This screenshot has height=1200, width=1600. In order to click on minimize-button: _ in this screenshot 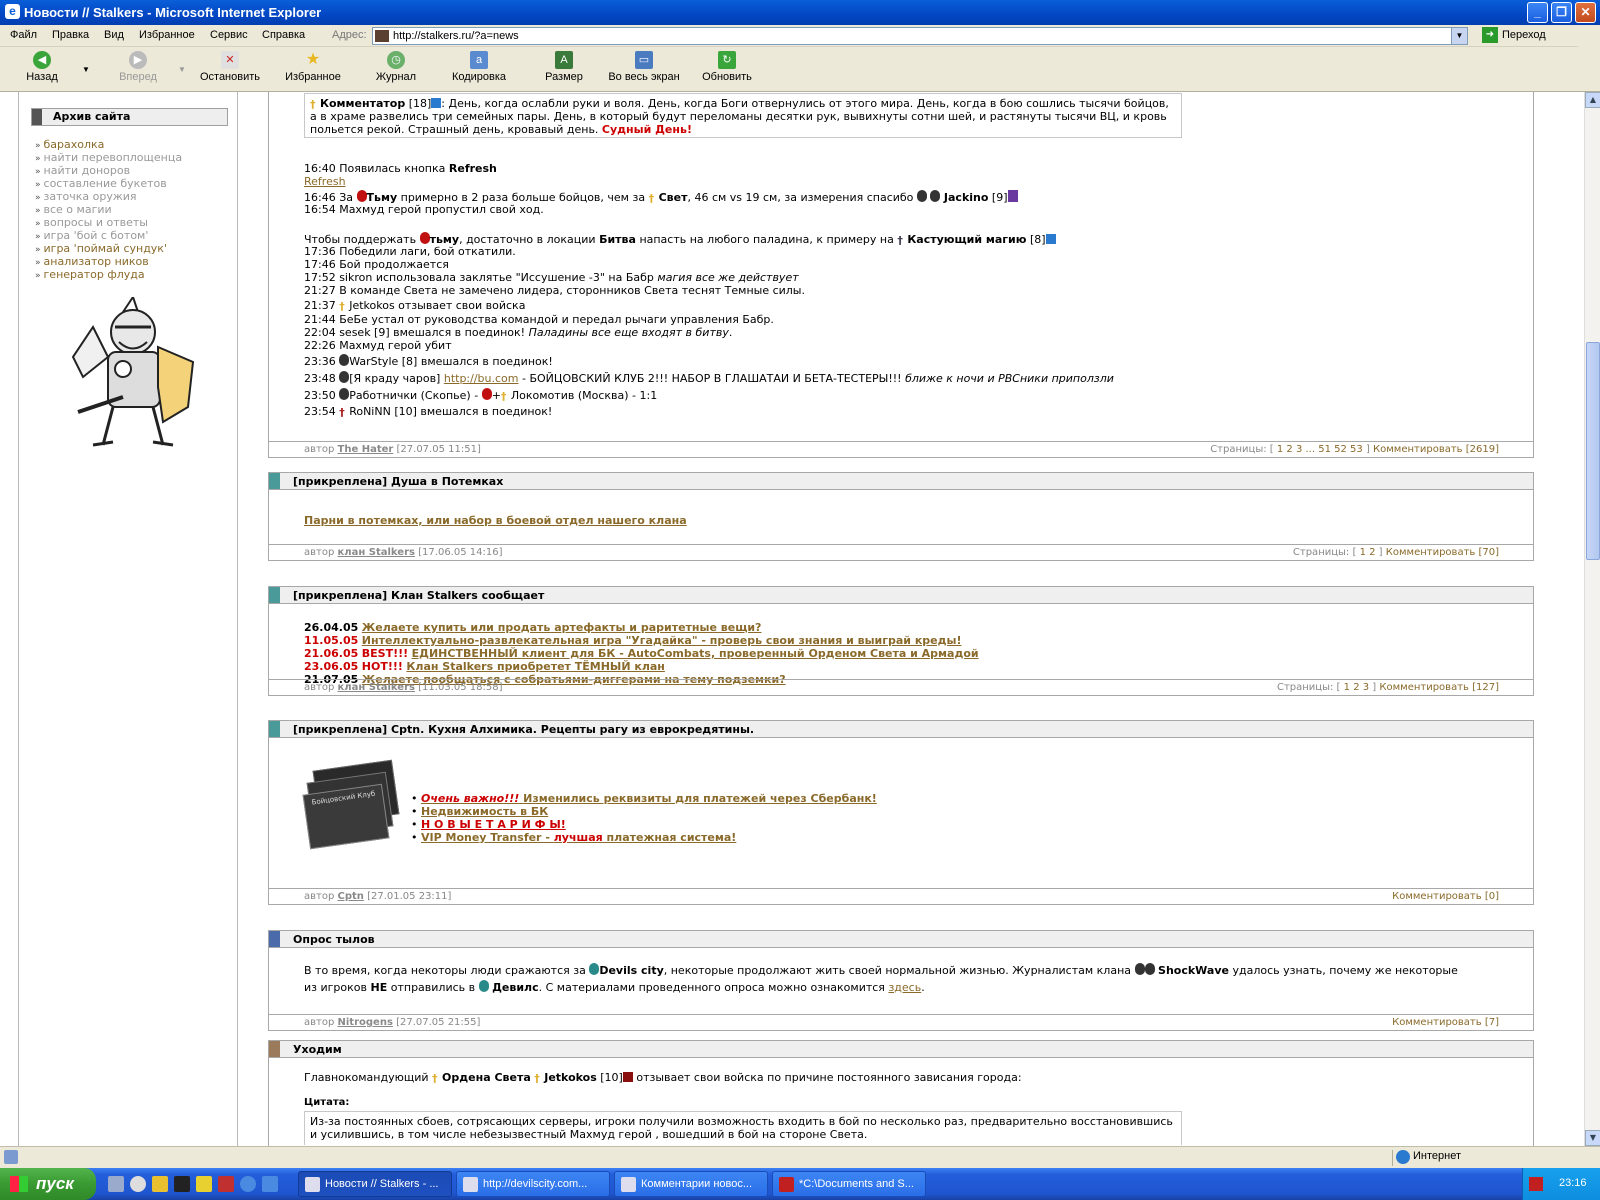, I will do `click(1537, 12)`.